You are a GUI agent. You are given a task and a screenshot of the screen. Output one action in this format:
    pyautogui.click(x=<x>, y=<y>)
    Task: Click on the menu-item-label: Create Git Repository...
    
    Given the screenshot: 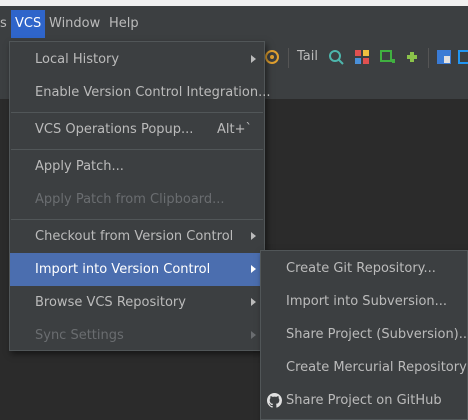 What is the action you would take?
    pyautogui.click(x=361, y=268)
    